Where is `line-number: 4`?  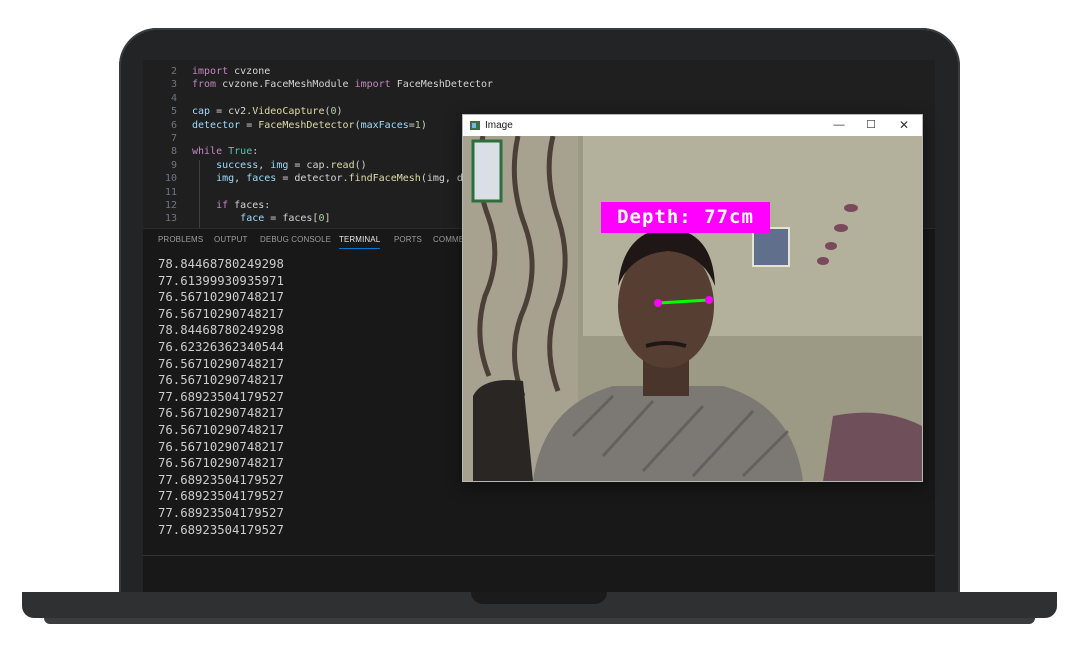
line-number: 4 is located at coordinates (173, 98).